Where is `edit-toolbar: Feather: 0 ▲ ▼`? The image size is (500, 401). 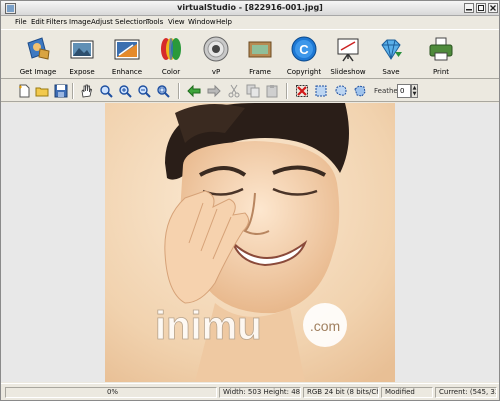
edit-toolbar: Feather: 0 ▲ ▼ is located at coordinates (250, 91).